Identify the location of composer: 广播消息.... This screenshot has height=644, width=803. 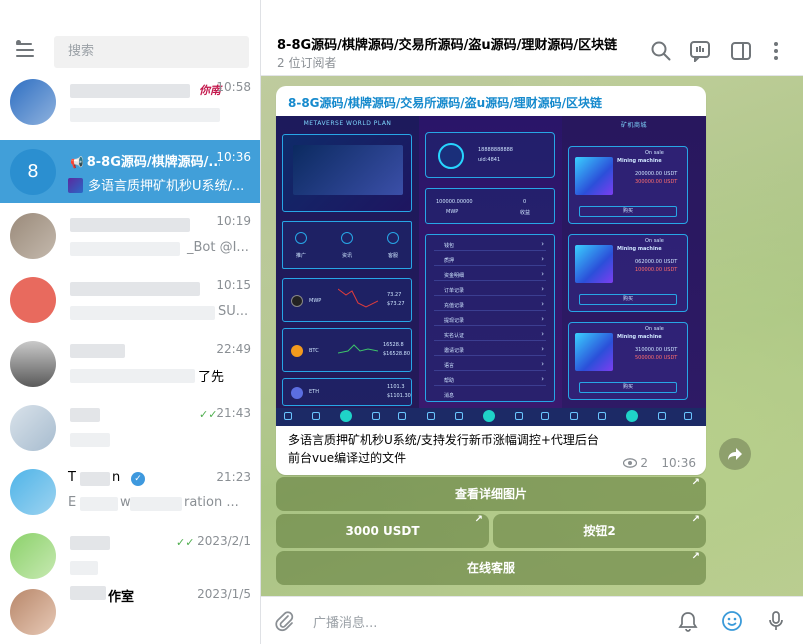
(532, 620).